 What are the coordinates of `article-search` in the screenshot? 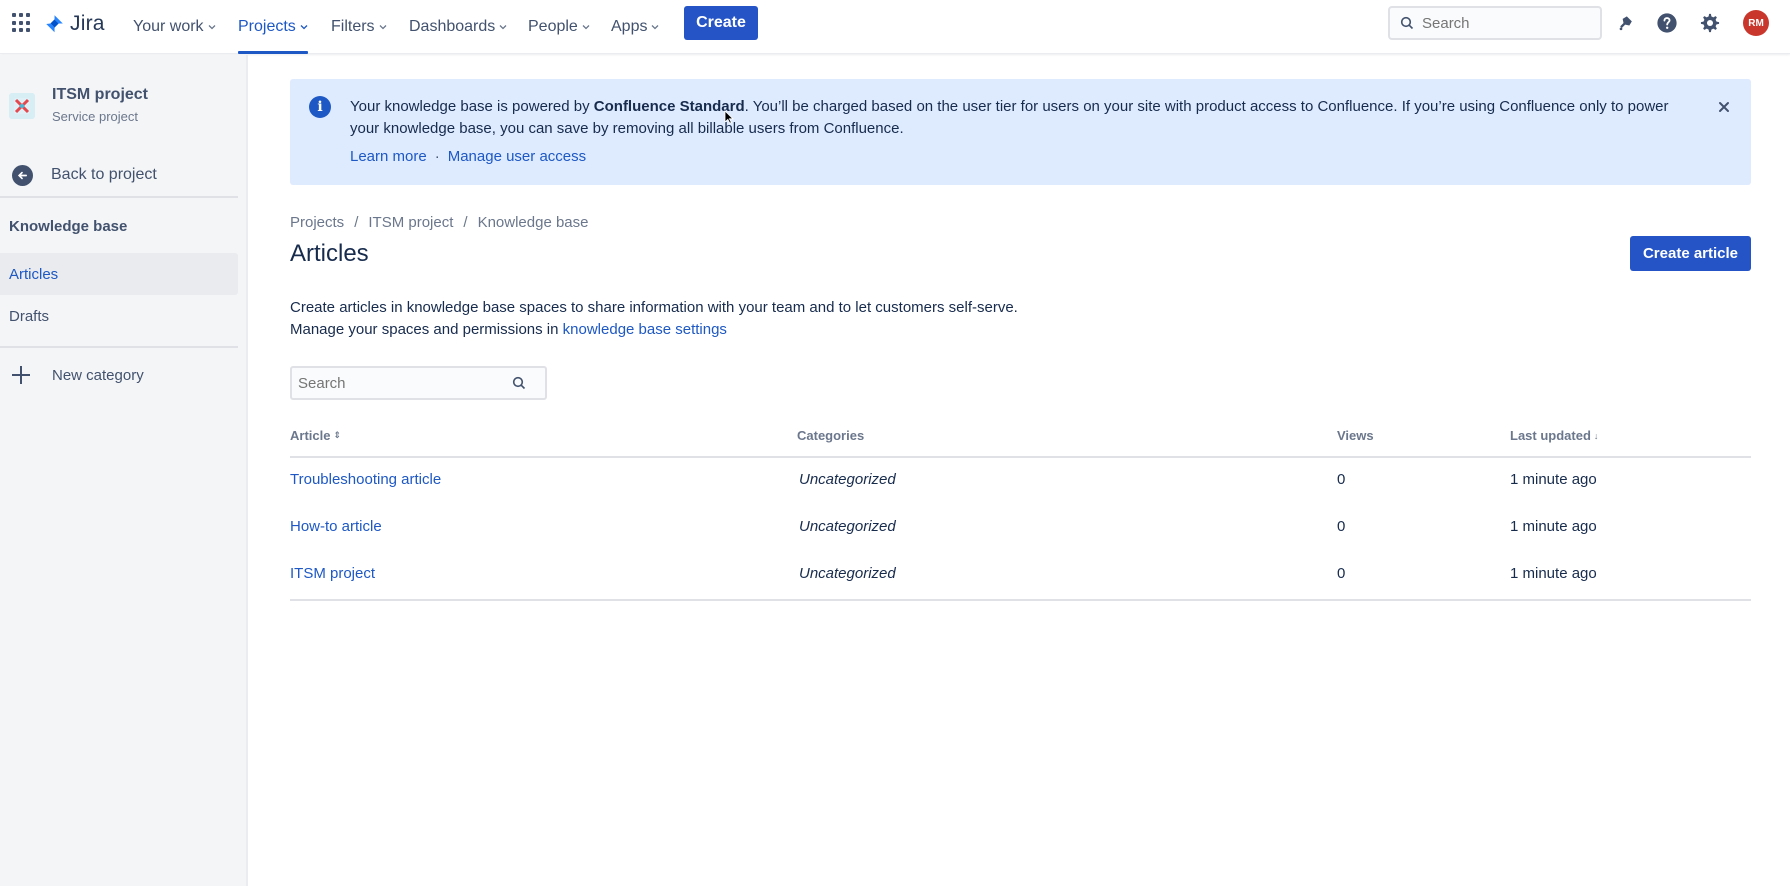 It's located at (418, 383).